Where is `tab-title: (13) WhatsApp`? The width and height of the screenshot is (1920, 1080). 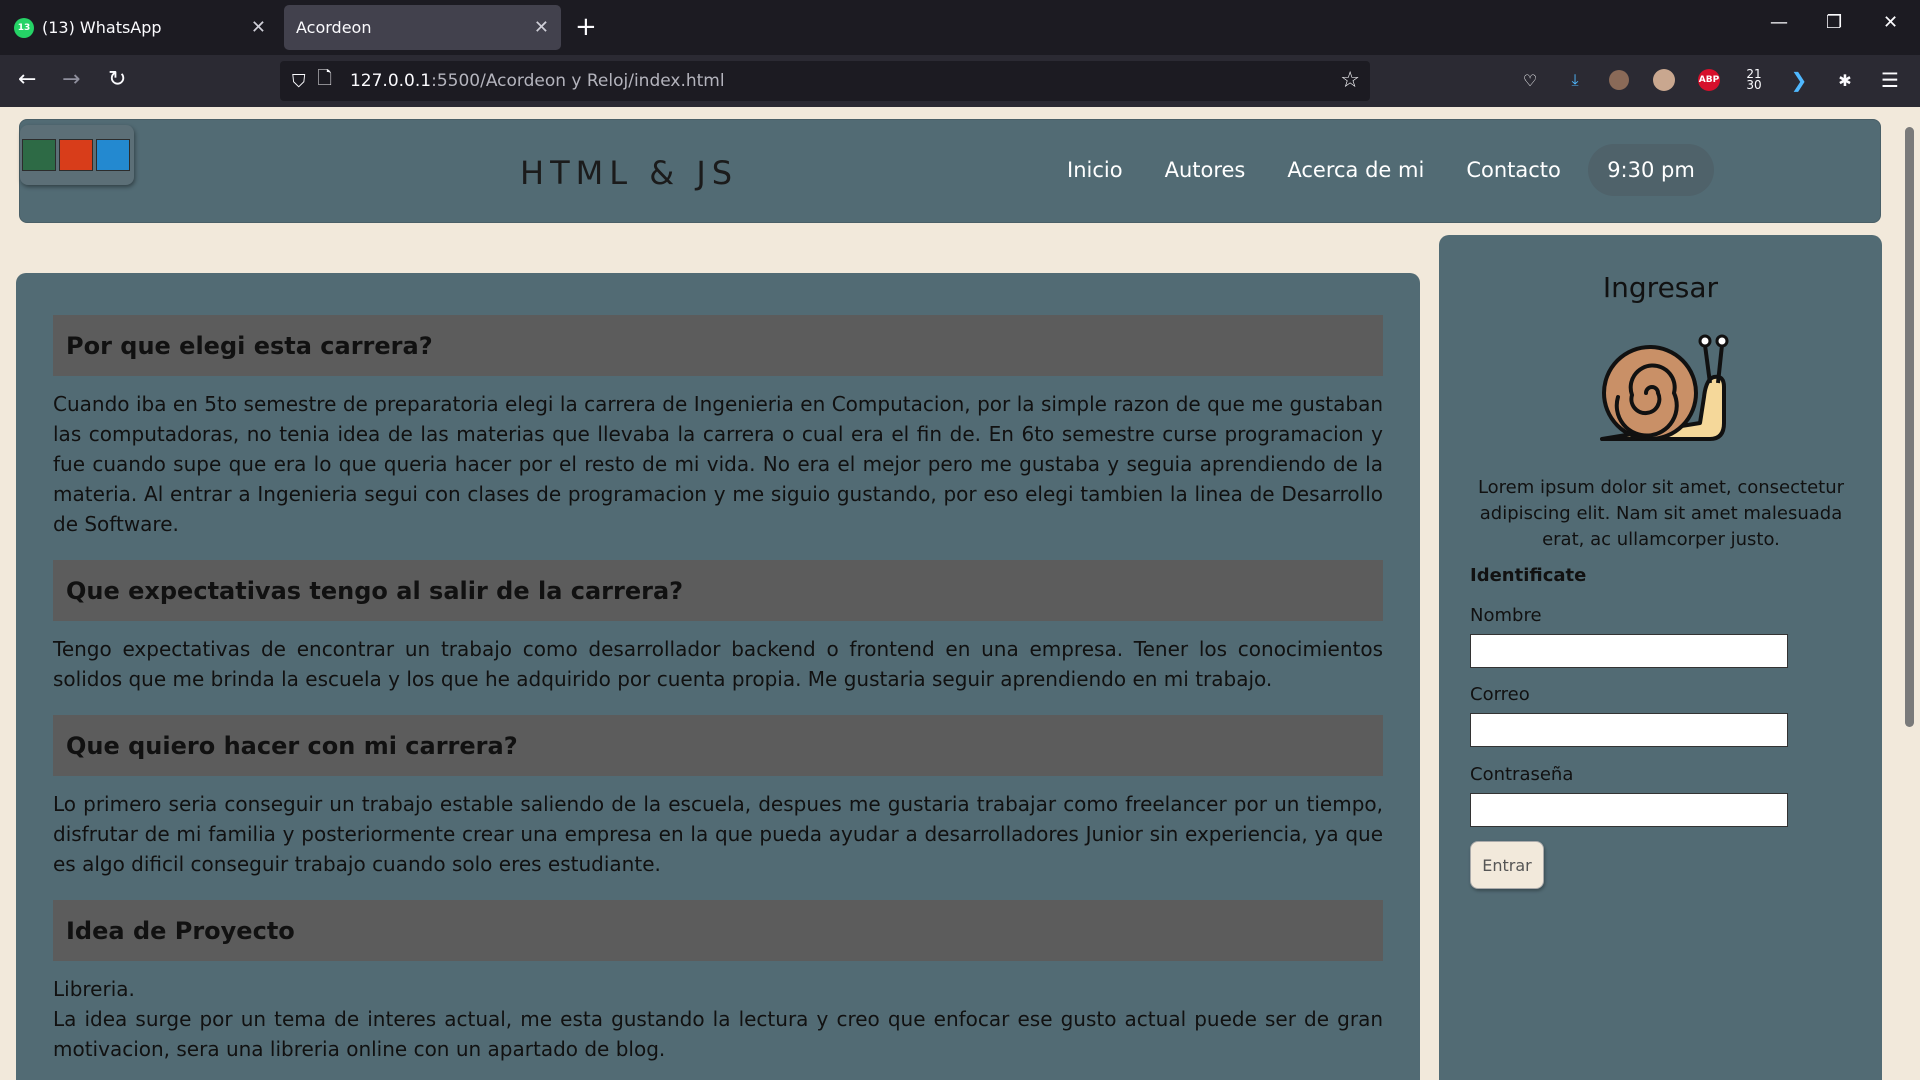 tab-title: (13) WhatsApp is located at coordinates (102, 27).